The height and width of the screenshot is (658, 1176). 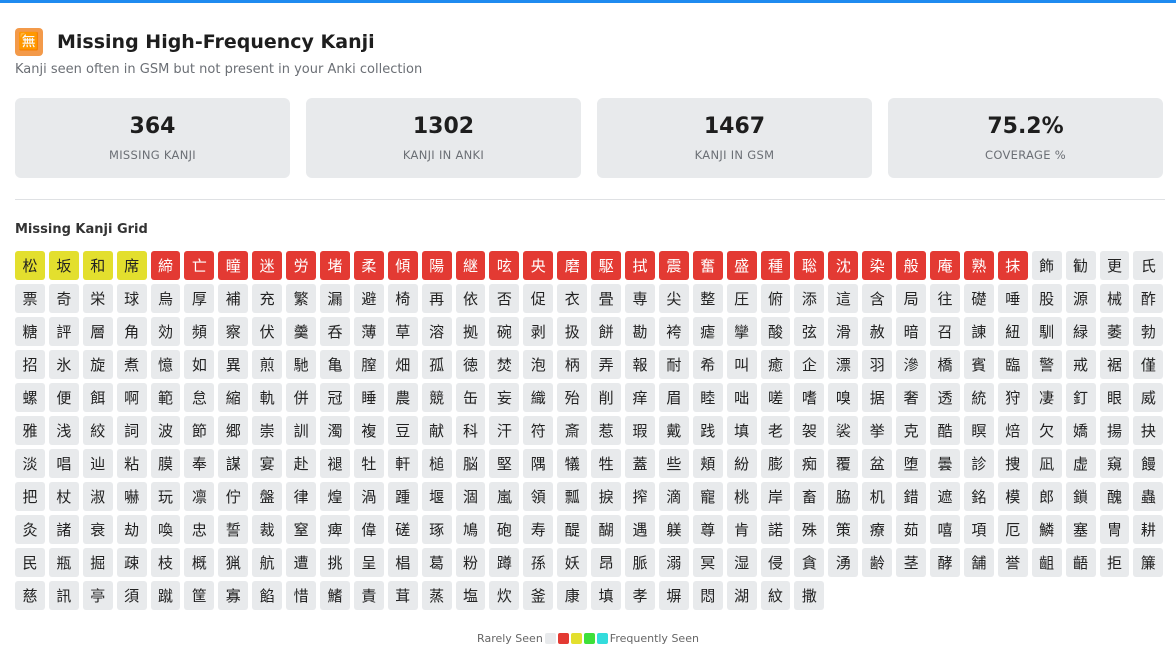 I want to click on kanji-cell: 染, so click(x=877, y=265).